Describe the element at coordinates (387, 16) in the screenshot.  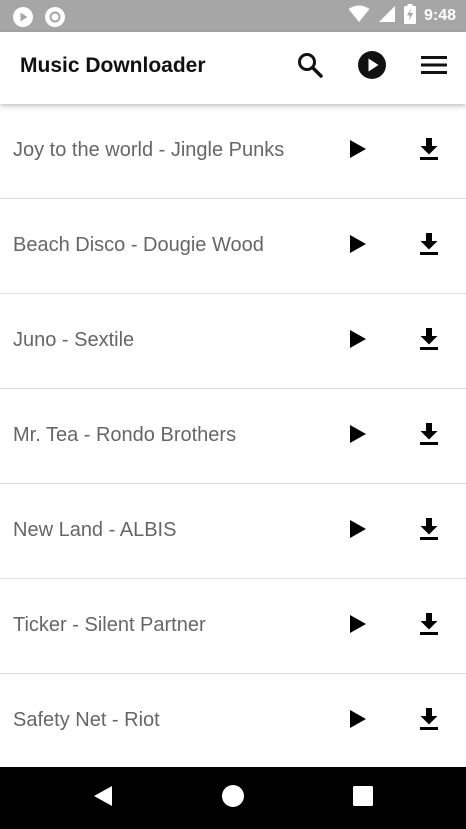
I see `signal-icon` at that location.